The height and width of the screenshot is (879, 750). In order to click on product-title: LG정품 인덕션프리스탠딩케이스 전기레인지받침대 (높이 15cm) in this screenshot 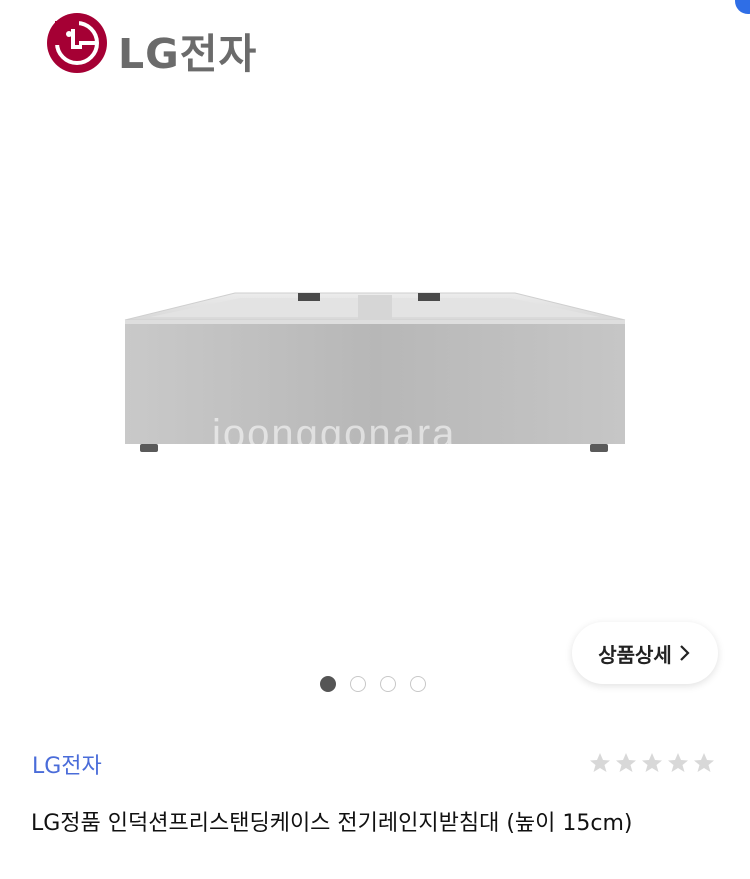, I will do `click(332, 823)`.